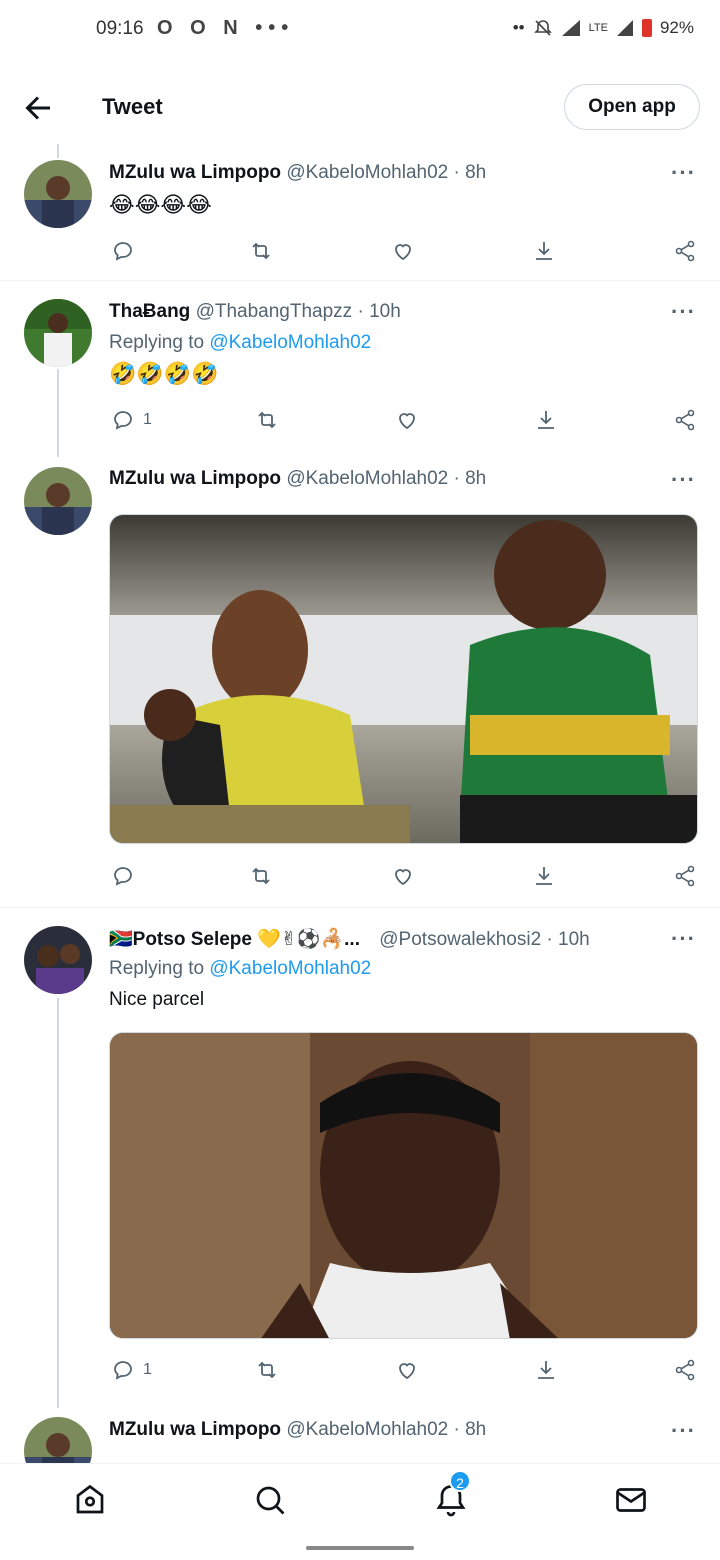 This screenshot has height=1560, width=720. What do you see at coordinates (570, 28) in the screenshot?
I see `signal-icon` at bounding box center [570, 28].